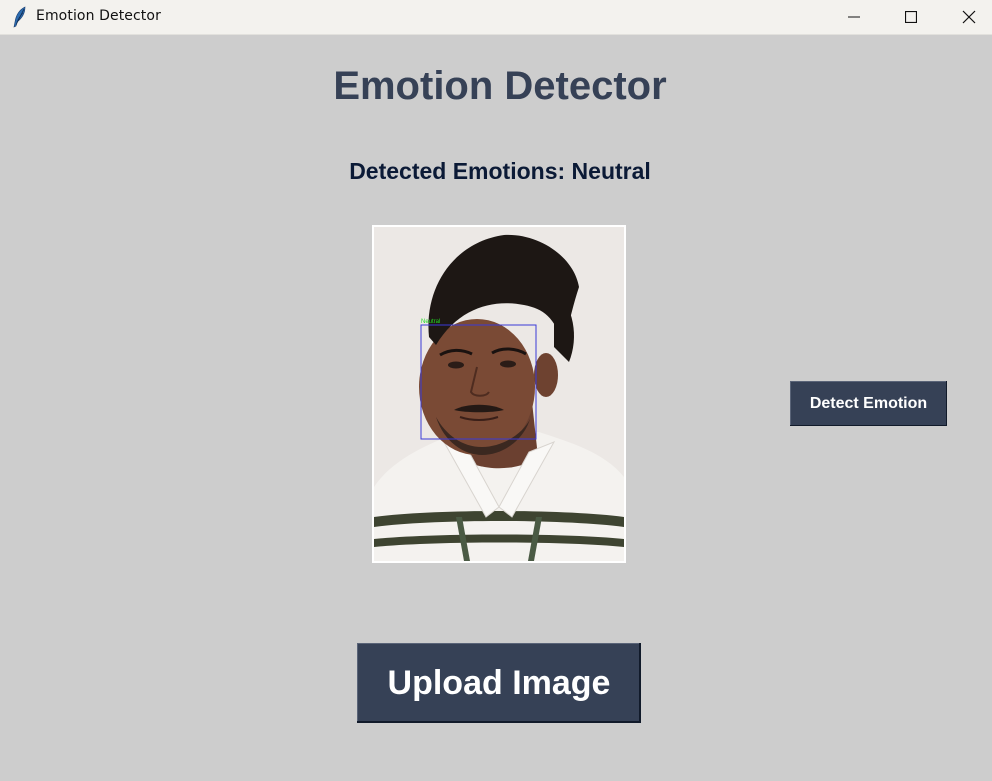 The image size is (992, 781). What do you see at coordinates (499, 683) in the screenshot?
I see `upload-image-button: Upload Image` at bounding box center [499, 683].